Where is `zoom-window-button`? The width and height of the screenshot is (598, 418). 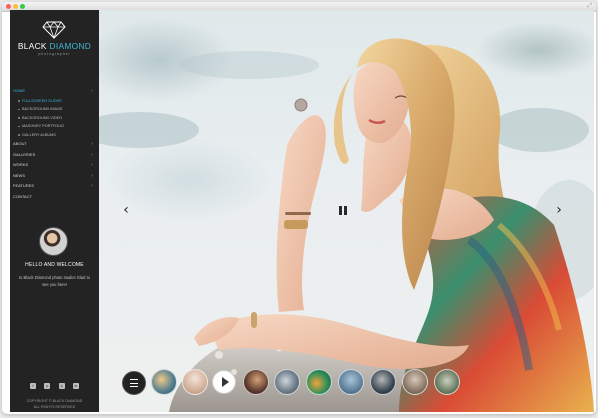
zoom-window-button is located at coordinates (22, 6).